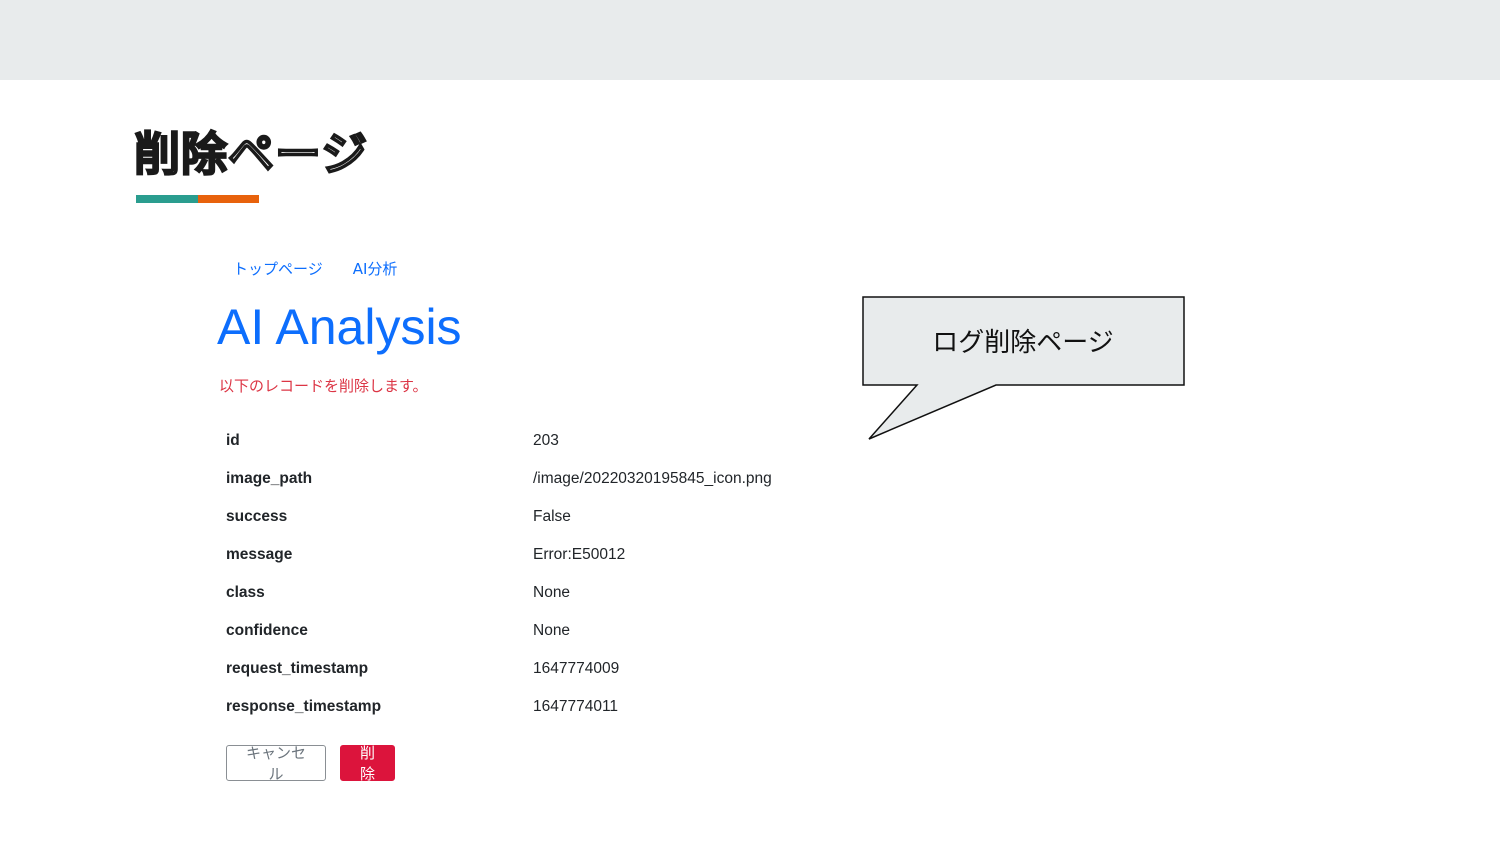  What do you see at coordinates (499, 707) in the screenshot?
I see `table-row: response_timestamp 1647774011` at bounding box center [499, 707].